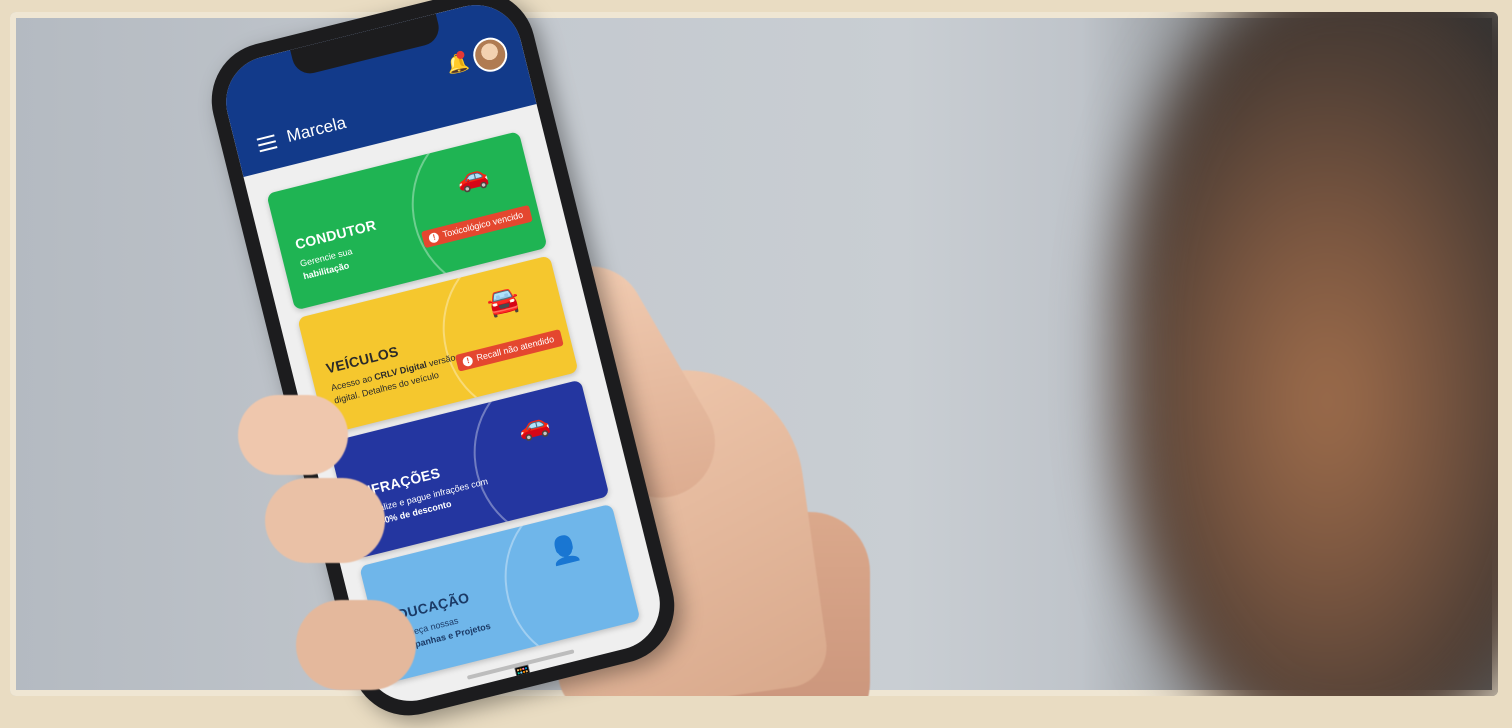 The height and width of the screenshot is (728, 1512). I want to click on hamburger-menu-icon, so click(267, 143).